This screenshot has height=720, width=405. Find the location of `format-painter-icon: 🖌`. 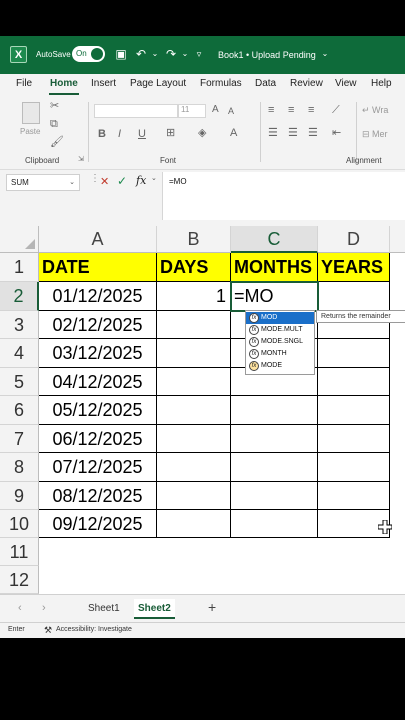

format-painter-icon: 🖌 is located at coordinates (57, 142).